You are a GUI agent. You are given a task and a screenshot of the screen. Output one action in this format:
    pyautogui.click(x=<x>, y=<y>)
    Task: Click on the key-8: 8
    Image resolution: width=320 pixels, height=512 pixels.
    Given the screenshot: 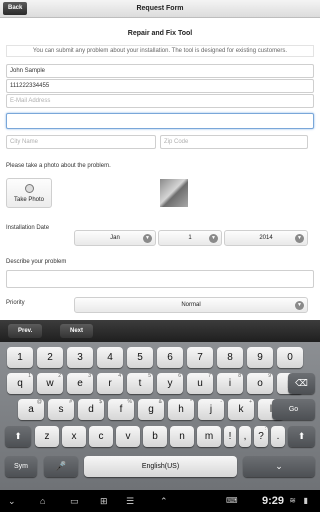 What is the action you would take?
    pyautogui.click(x=230, y=357)
    